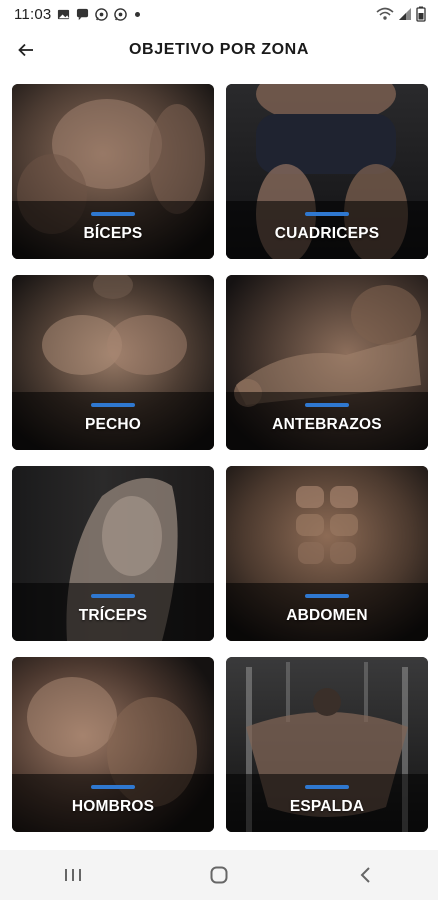  Describe the element at coordinates (138, 14) in the screenshot. I see `dot-icon` at that location.